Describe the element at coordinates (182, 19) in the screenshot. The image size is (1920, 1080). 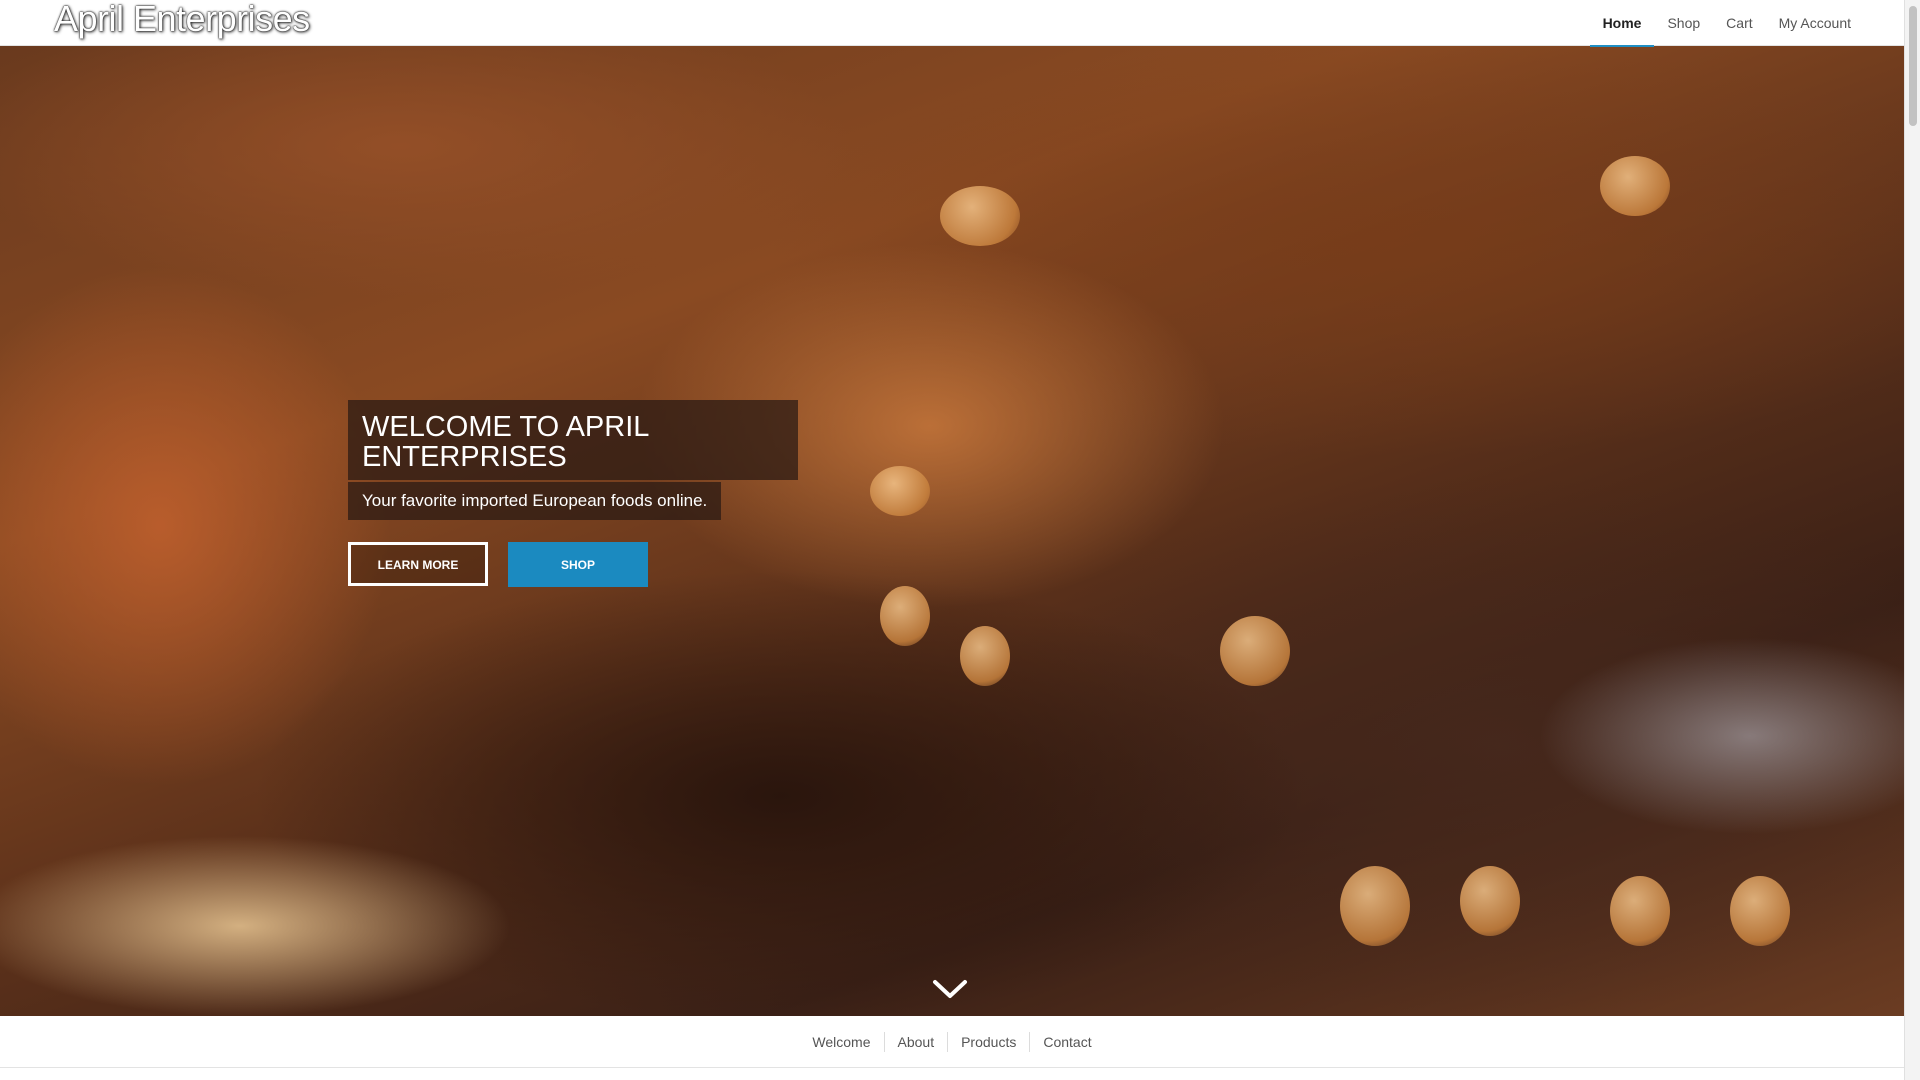
I see `site-logo: April Enterprises` at that location.